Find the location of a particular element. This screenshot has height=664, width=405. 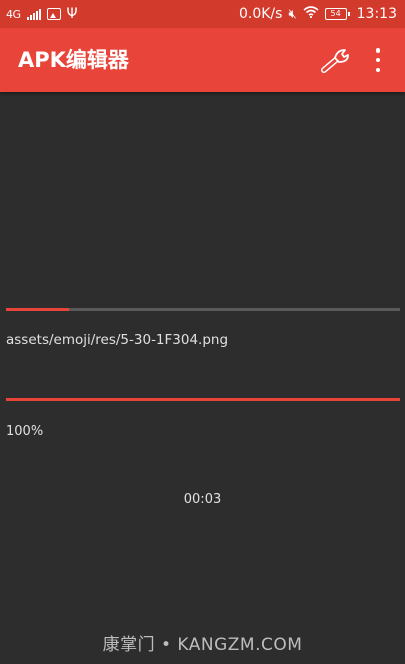

app-title: APK编辑器 is located at coordinates (73, 60).